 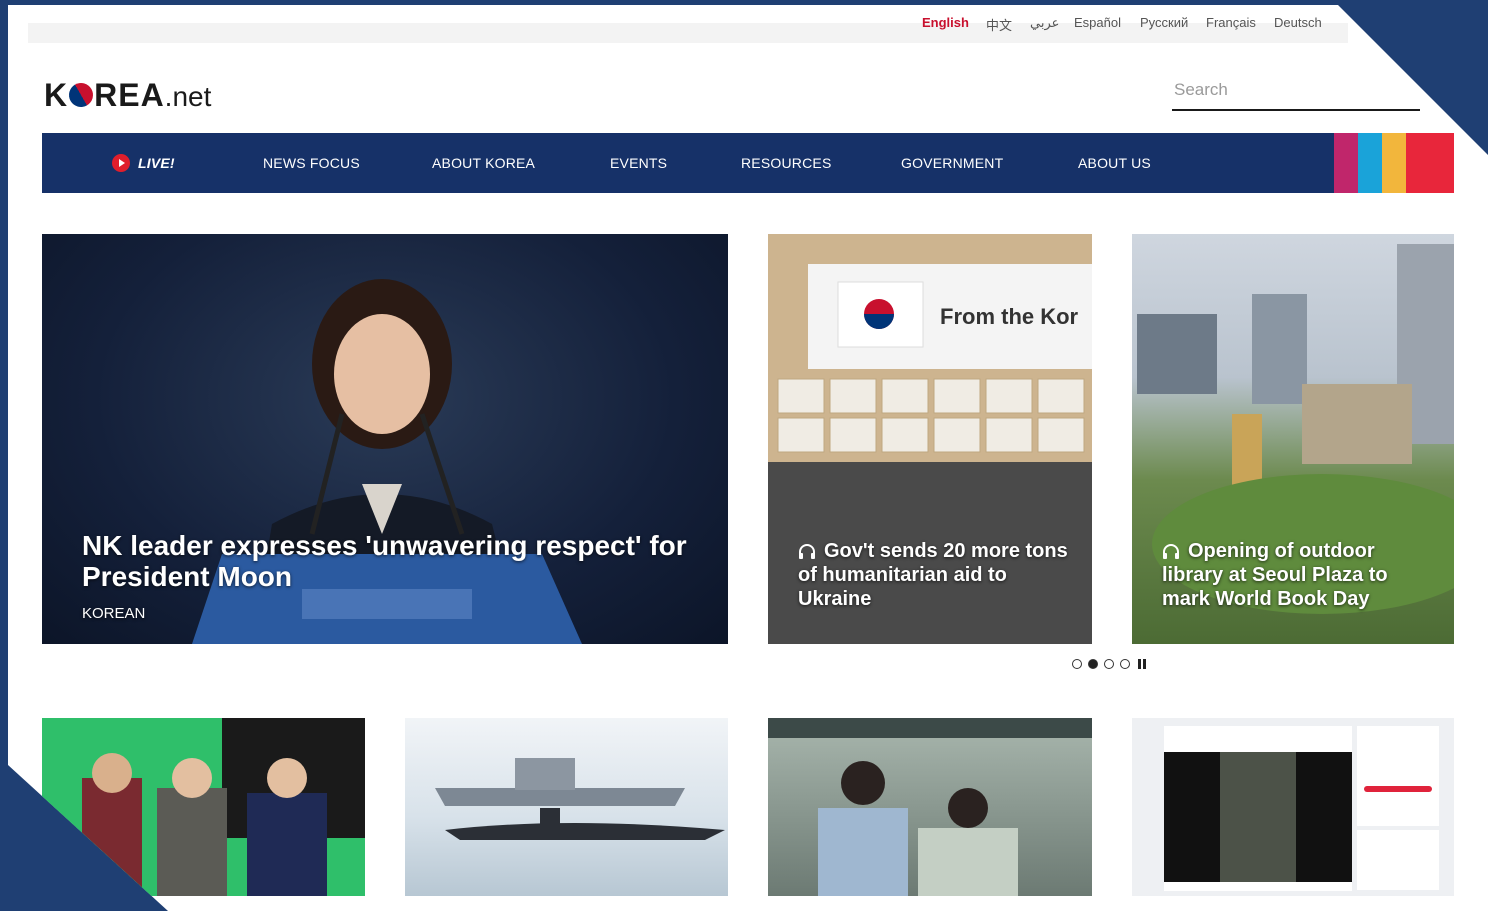 I want to click on logo-letters-rea: REA, so click(x=129, y=95).